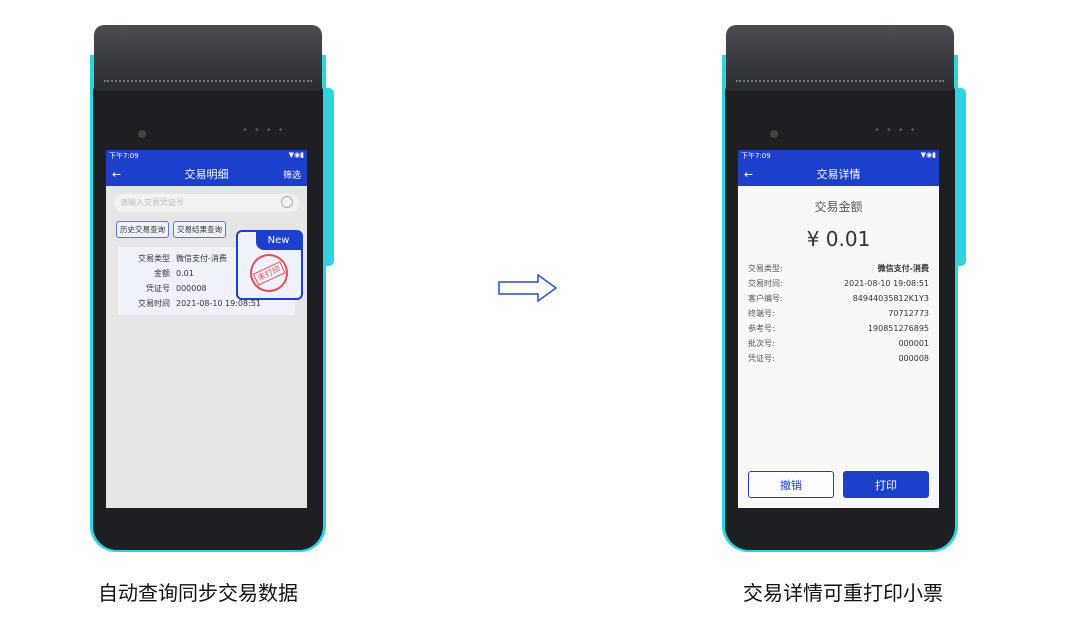  What do you see at coordinates (206, 203) in the screenshot?
I see `voucher-search-input: 请输入交易凭证号` at bounding box center [206, 203].